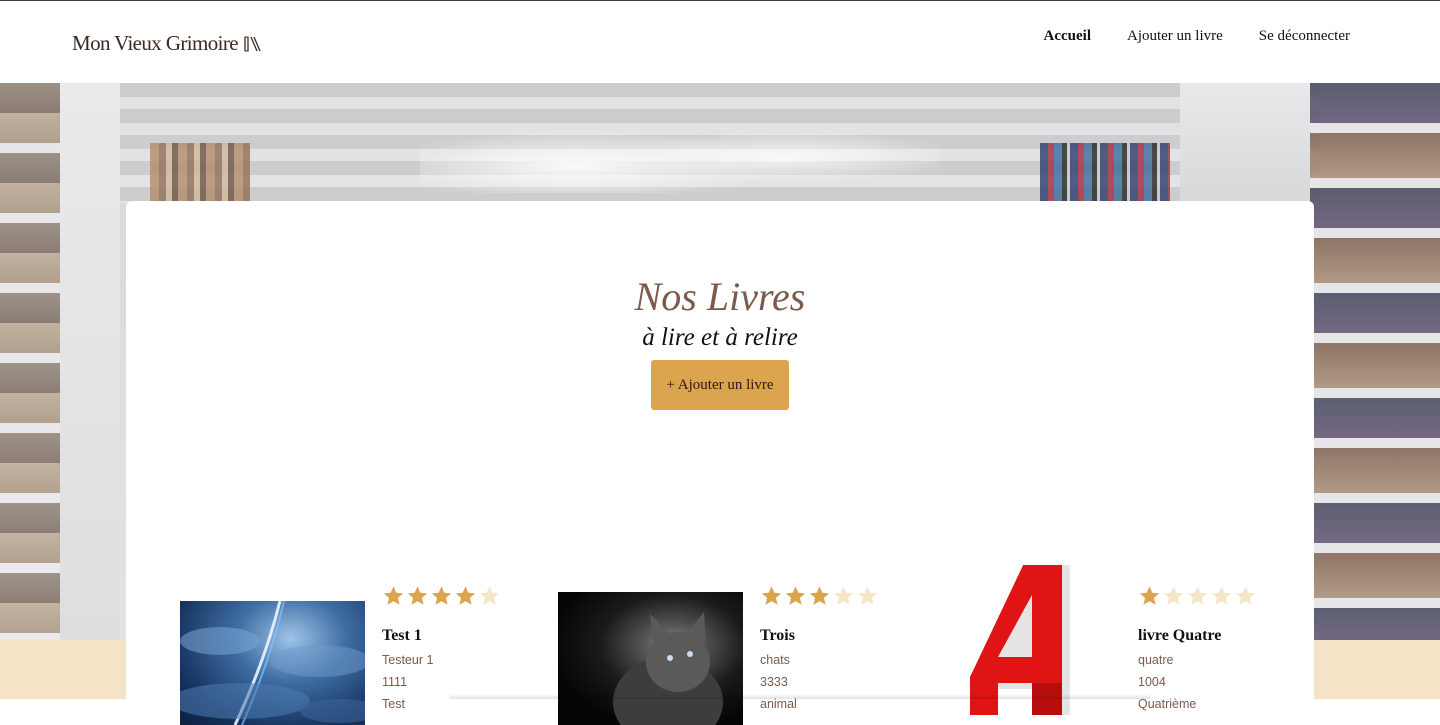 This screenshot has height=725, width=1440. I want to click on nav-ajouter-livre: Ajouter un livre, so click(1175, 36).